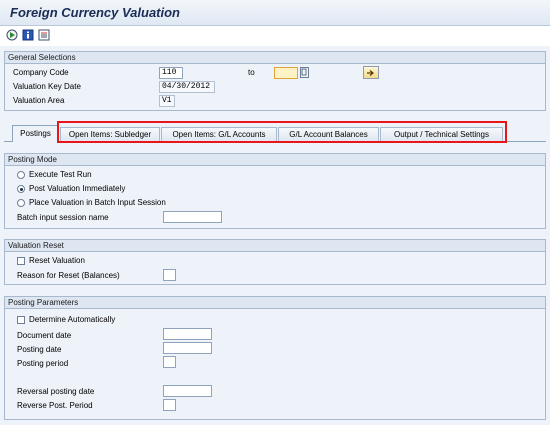  What do you see at coordinates (21, 175) in the screenshot?
I see `radio-execute-test-run` at bounding box center [21, 175].